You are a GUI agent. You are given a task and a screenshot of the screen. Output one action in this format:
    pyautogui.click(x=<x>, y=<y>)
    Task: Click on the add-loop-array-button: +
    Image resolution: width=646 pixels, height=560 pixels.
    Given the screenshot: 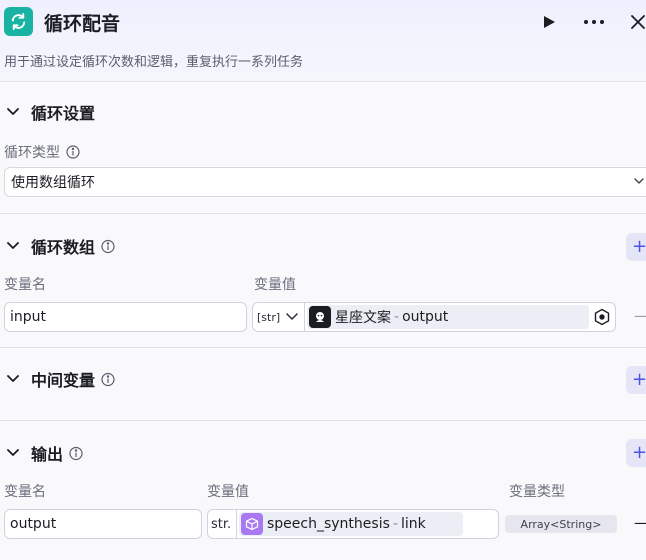 What is the action you would take?
    pyautogui.click(x=636, y=247)
    